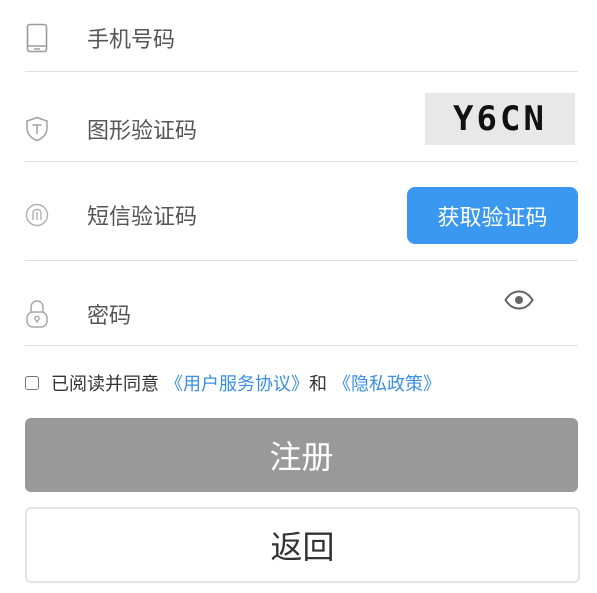 The height and width of the screenshot is (593, 597). I want to click on captcha-row: Y6CN, so click(301, 117).